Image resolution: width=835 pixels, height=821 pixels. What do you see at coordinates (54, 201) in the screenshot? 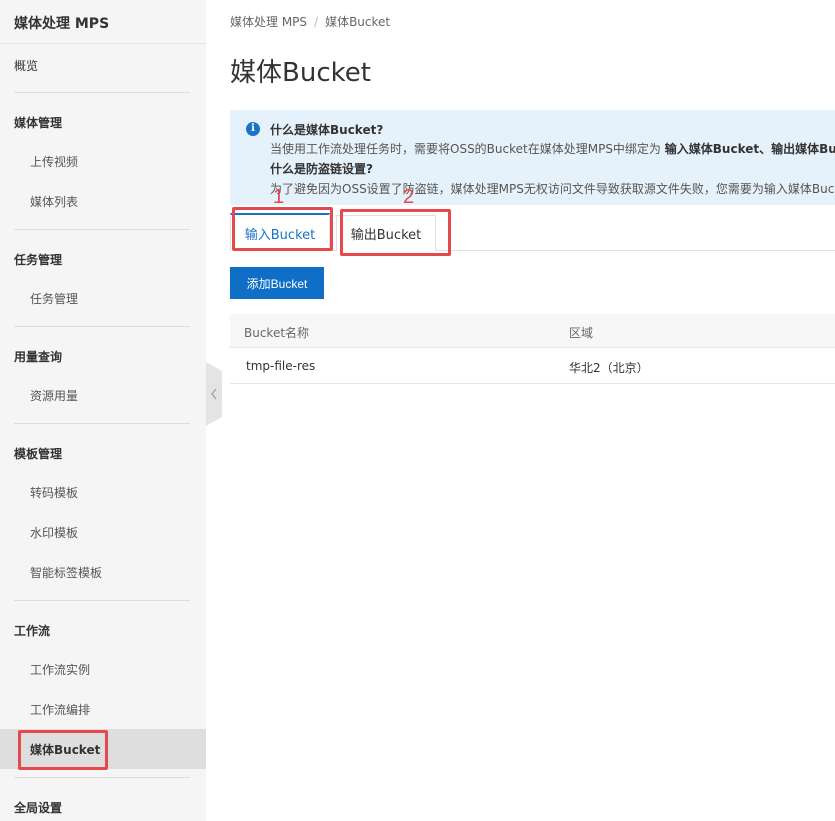
I see `sidebar-item-media-list: 媒体列表` at bounding box center [54, 201].